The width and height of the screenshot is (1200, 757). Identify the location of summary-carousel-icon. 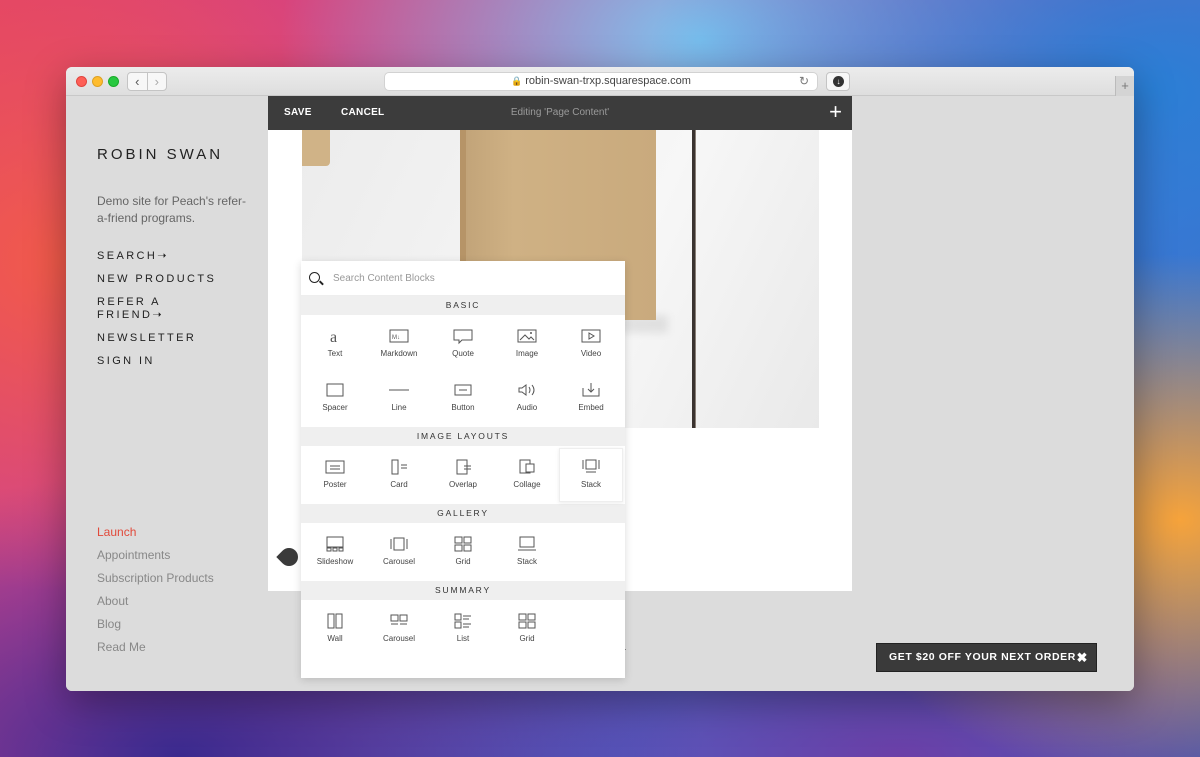
(399, 619).